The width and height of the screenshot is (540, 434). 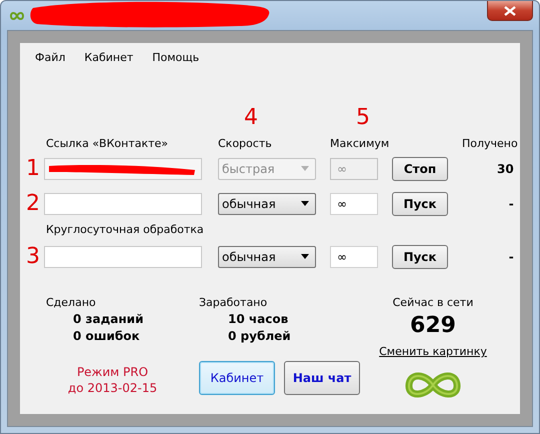 What do you see at coordinates (17, 15) in the screenshot?
I see `infinity-icon` at bounding box center [17, 15].